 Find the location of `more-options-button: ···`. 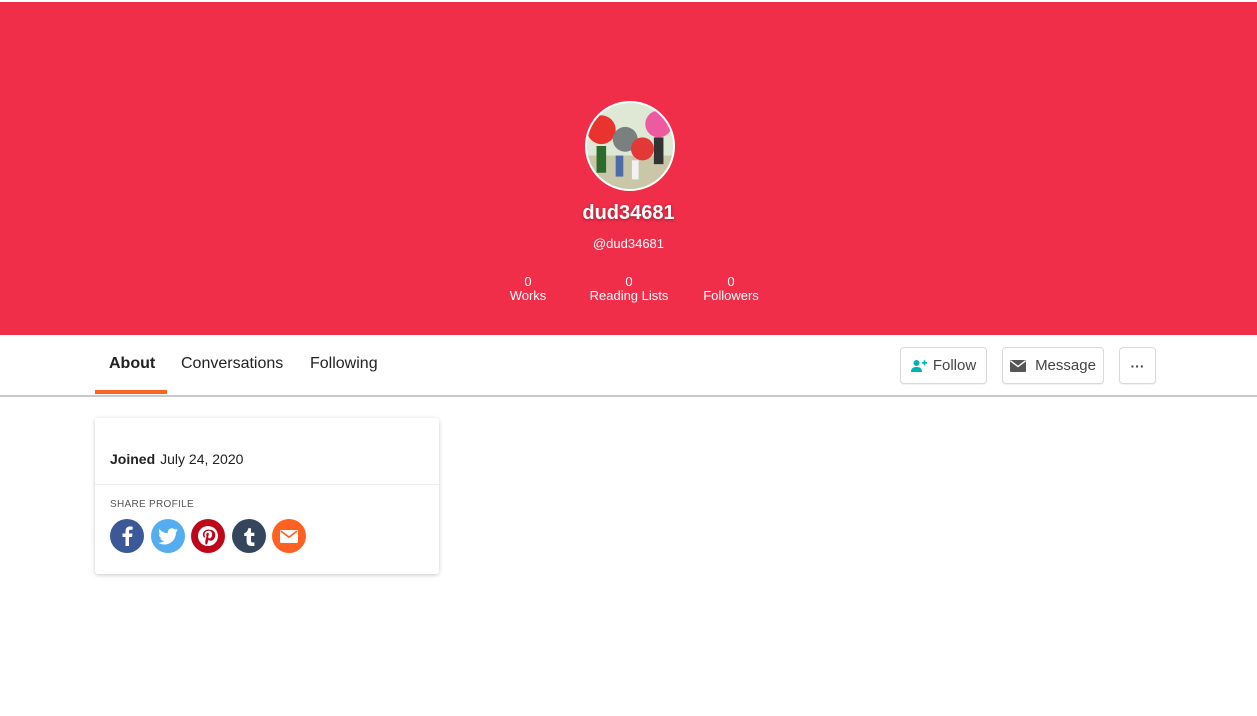

more-options-button: ··· is located at coordinates (1137, 365).